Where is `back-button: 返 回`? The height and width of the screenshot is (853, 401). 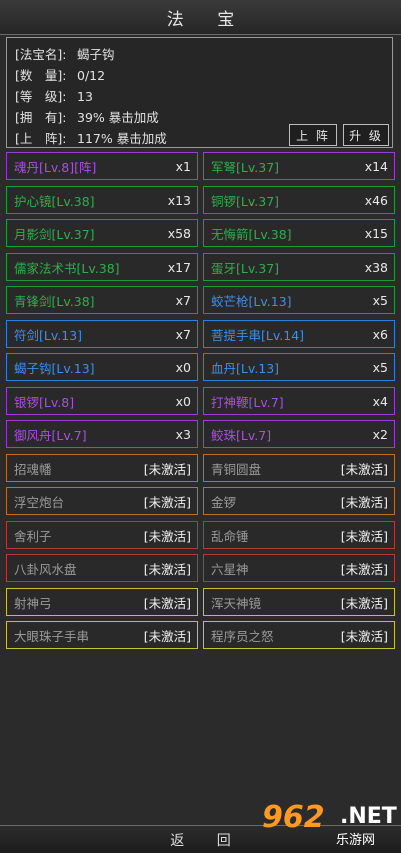
back-button: 返 回 is located at coordinates (200, 840).